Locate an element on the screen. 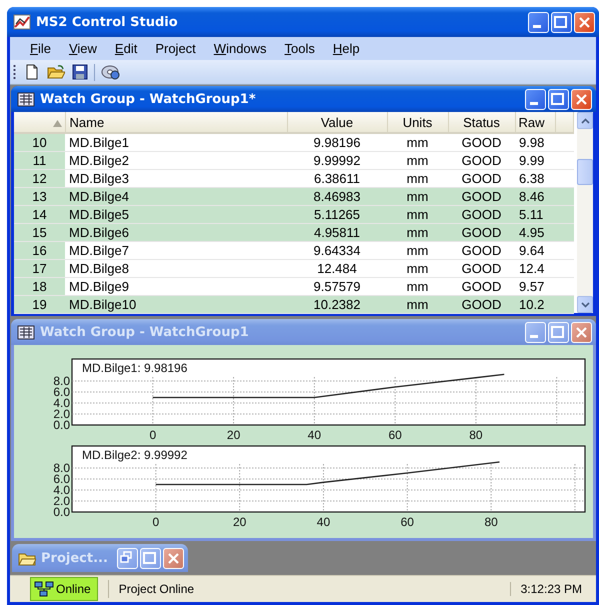 The image size is (599, 605). x-tick-label: 20 is located at coordinates (239, 522).